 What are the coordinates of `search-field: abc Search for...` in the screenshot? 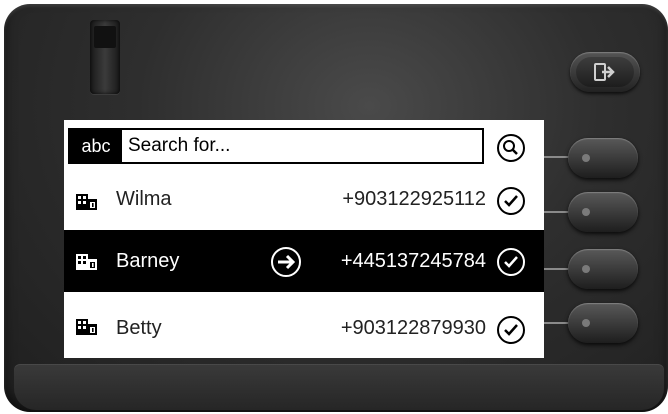 It's located at (276, 146).